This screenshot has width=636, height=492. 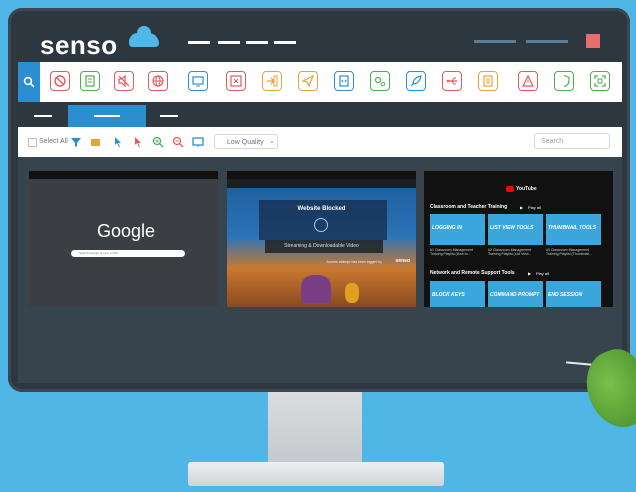 I want to click on google-search-box: Search Google or type a URL, so click(x=128, y=253).